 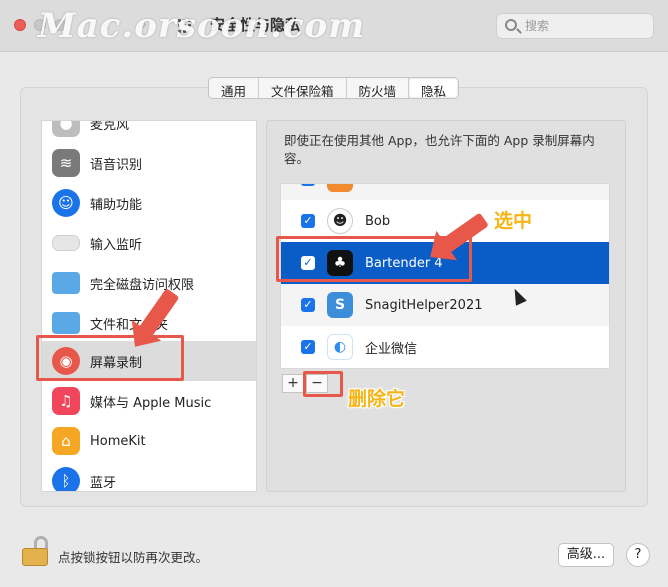 What do you see at coordinates (66, 401) in the screenshot?
I see `music-icon: ♫` at bounding box center [66, 401].